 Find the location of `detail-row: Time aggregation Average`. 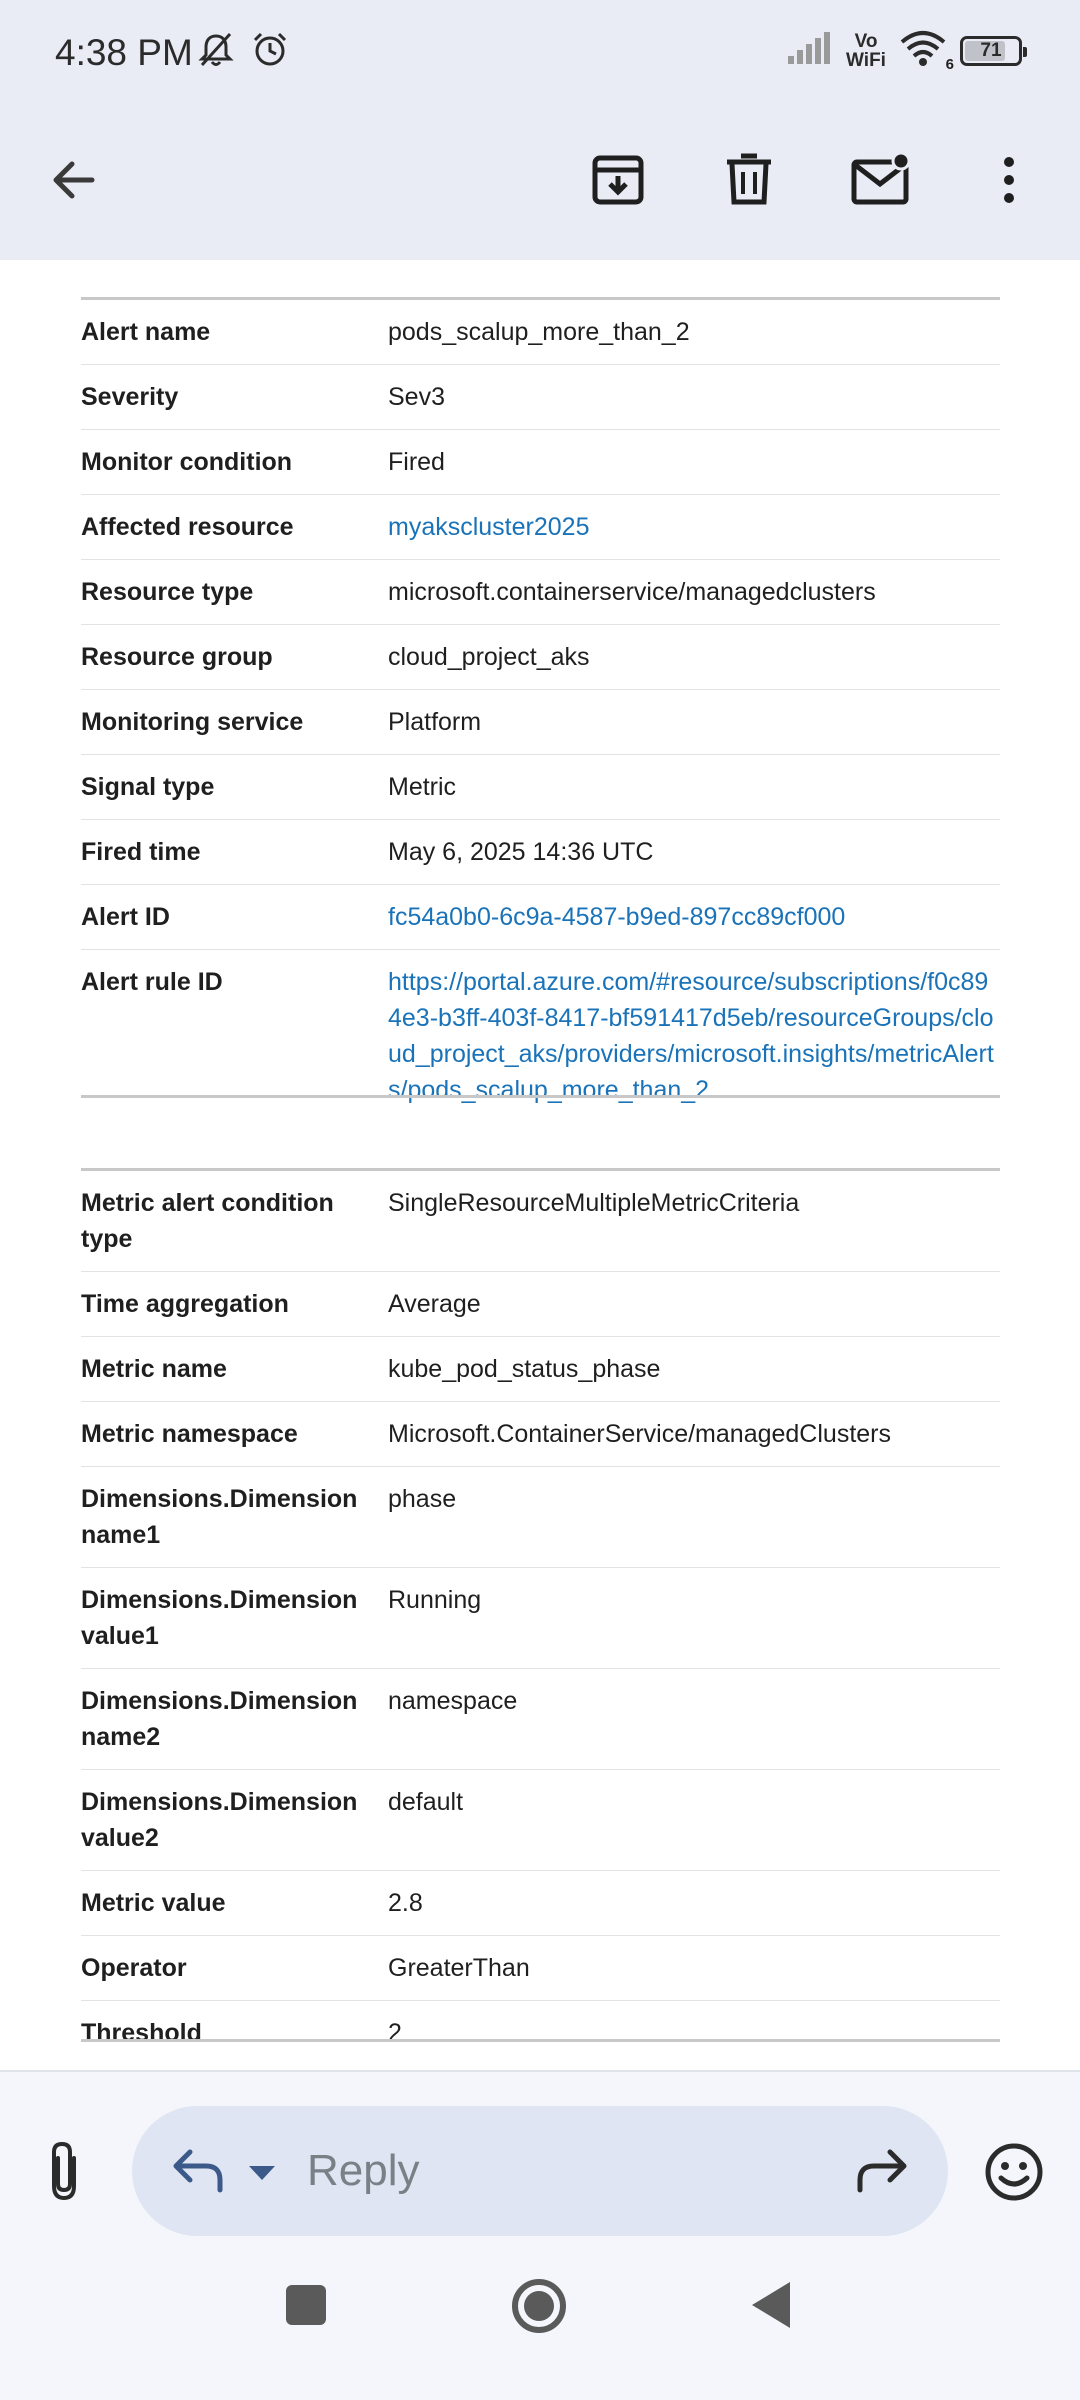

detail-row: Time aggregation Average is located at coordinates (540, 1304).